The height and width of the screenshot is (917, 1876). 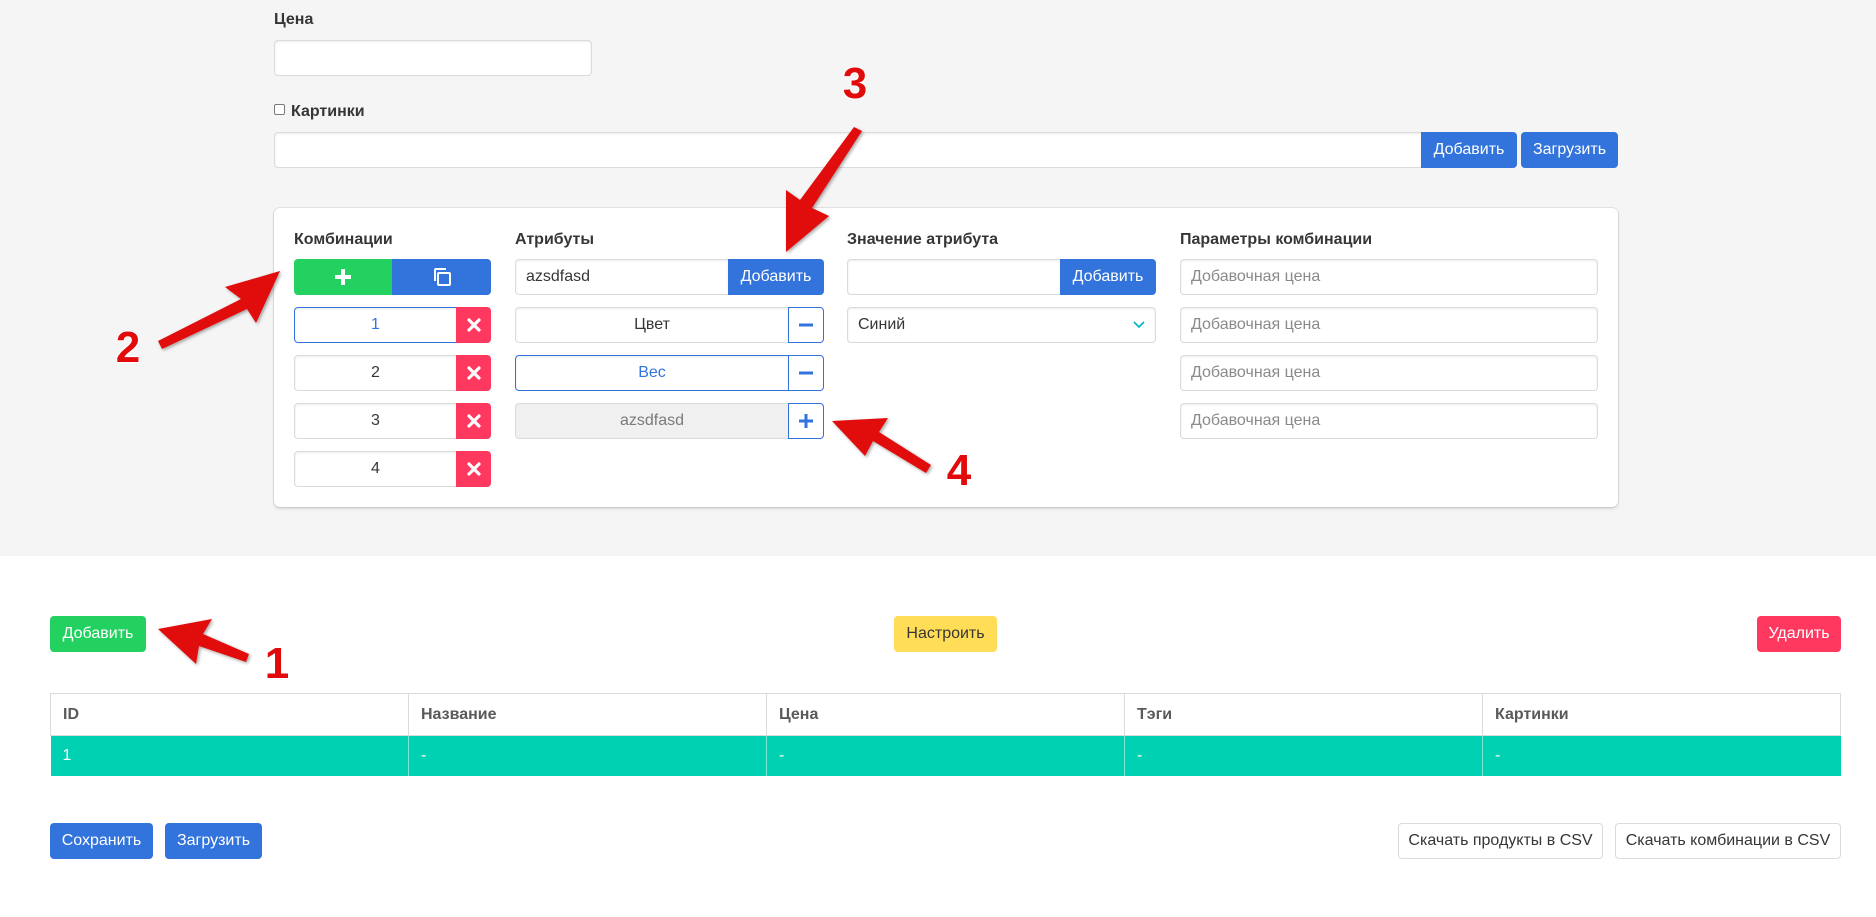 I want to click on annotation-number: 2, so click(x=128, y=347).